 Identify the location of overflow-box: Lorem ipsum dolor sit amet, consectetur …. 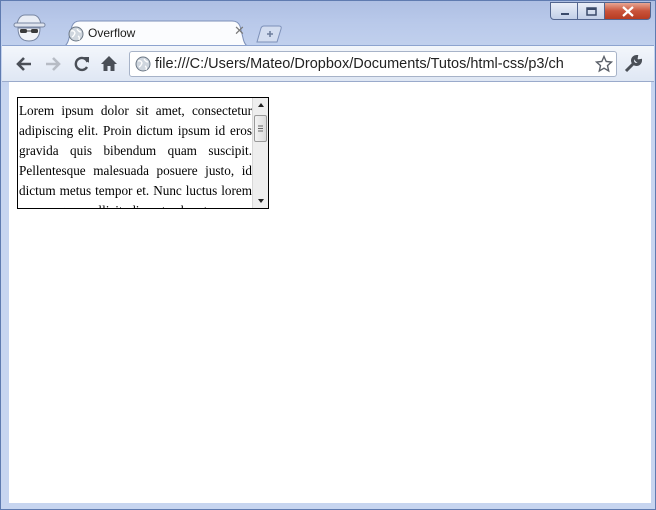
(143, 153).